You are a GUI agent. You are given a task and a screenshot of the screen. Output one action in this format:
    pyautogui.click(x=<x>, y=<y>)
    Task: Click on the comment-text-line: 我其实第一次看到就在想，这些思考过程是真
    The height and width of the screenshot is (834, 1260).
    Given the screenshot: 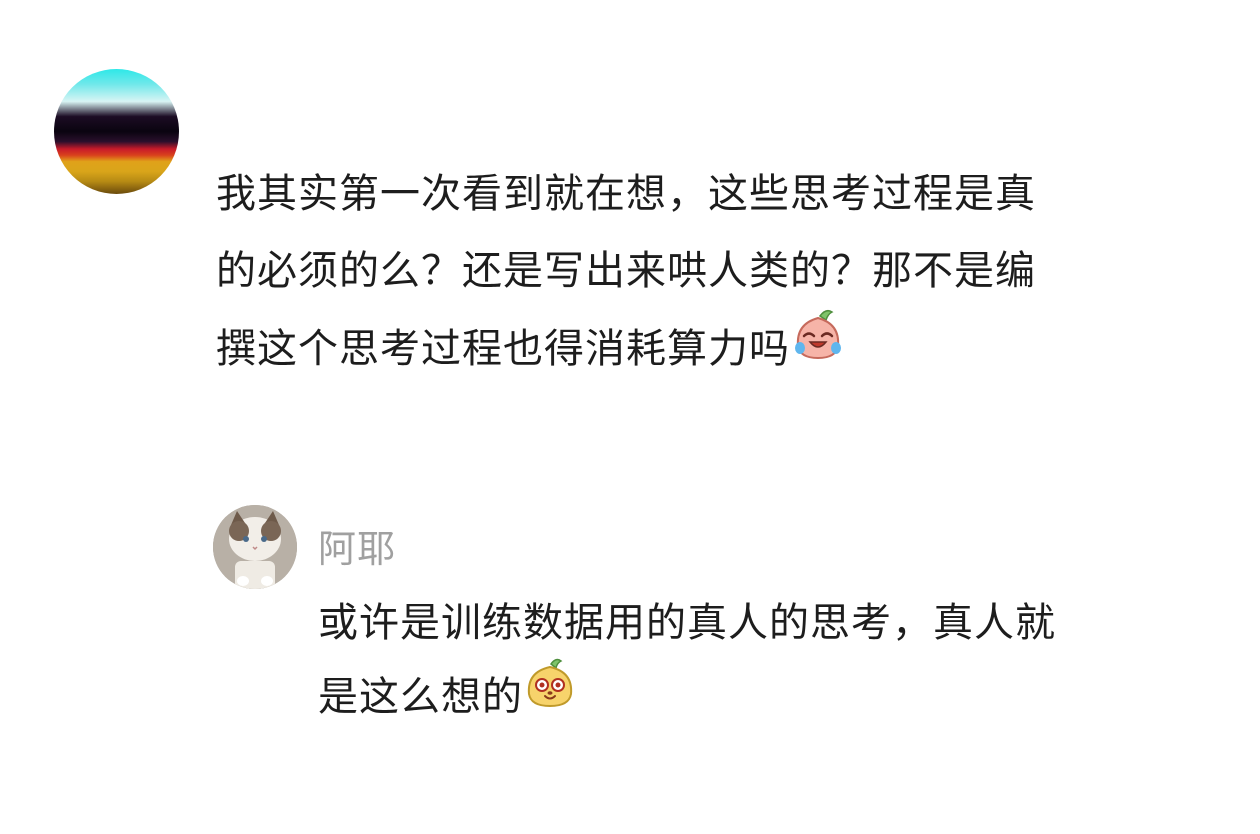 What is the action you would take?
    pyautogui.click(x=626, y=194)
    